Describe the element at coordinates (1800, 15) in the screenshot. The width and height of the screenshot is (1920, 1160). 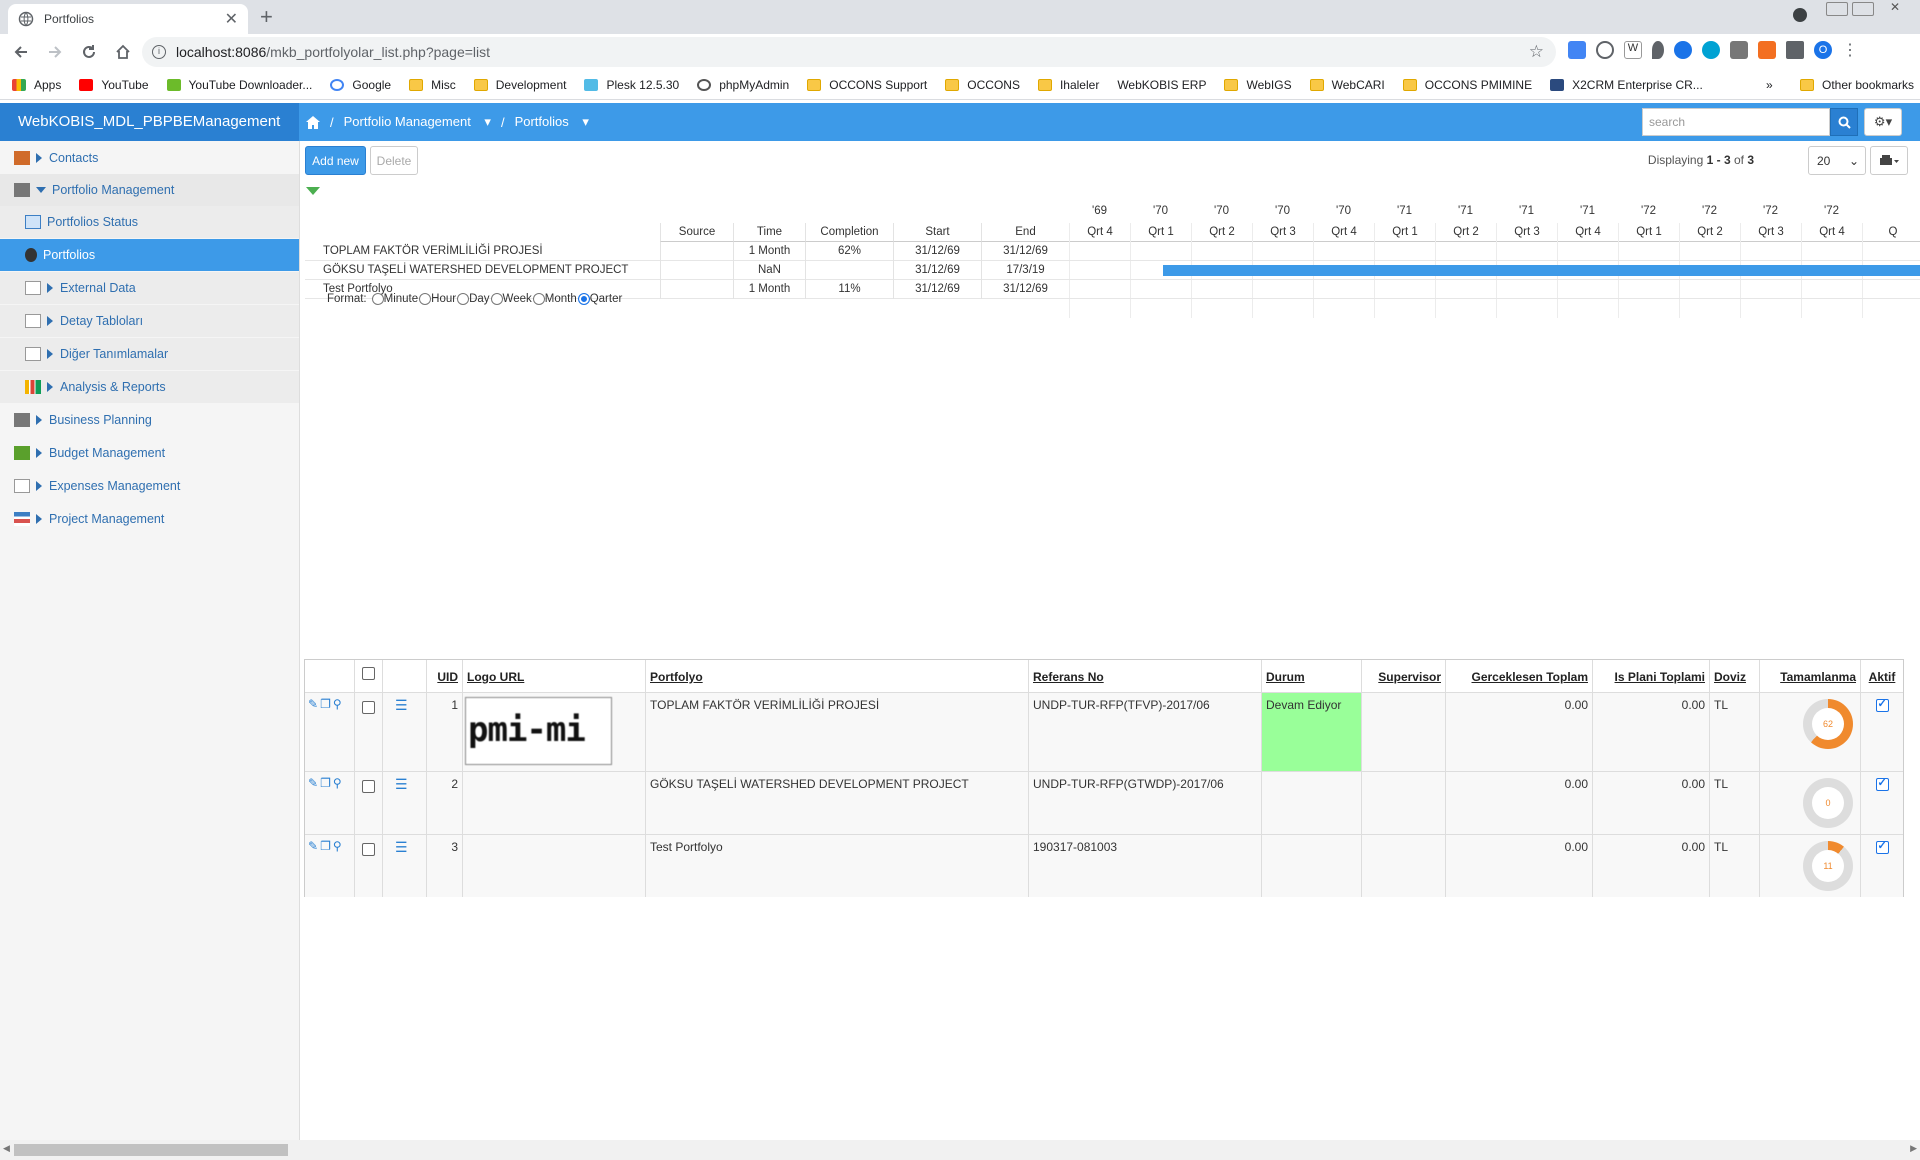
I see `tab-search-icon` at that location.